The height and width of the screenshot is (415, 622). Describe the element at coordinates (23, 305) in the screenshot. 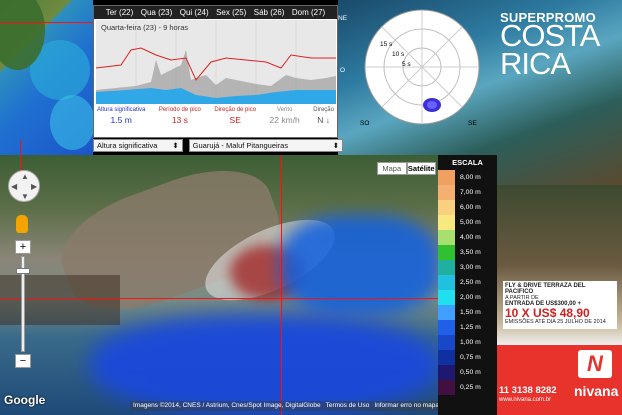

I see `zoom-slider: + −` at that location.